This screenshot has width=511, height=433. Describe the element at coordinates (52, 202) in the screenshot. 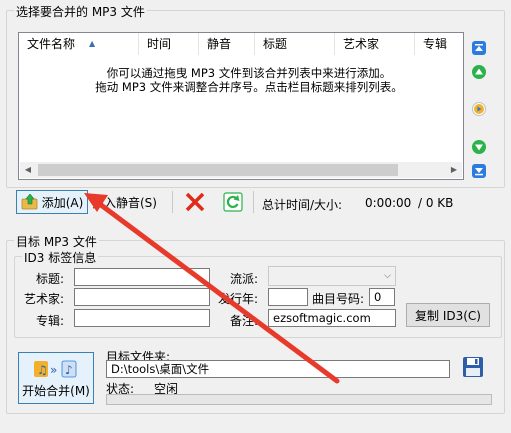

I see `add-button: 添加(A)` at that location.